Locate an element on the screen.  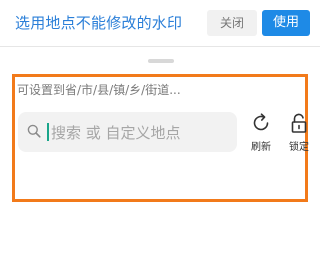
drag-handle is located at coordinates (161, 61).